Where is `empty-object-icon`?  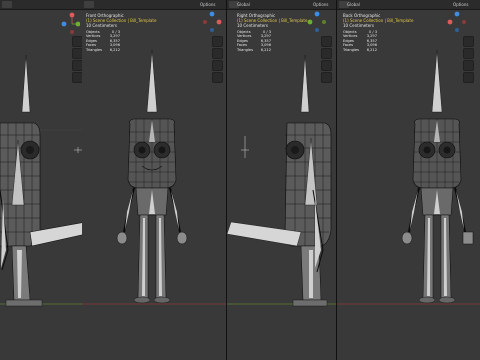
empty-object-icon is located at coordinates (78, 150).